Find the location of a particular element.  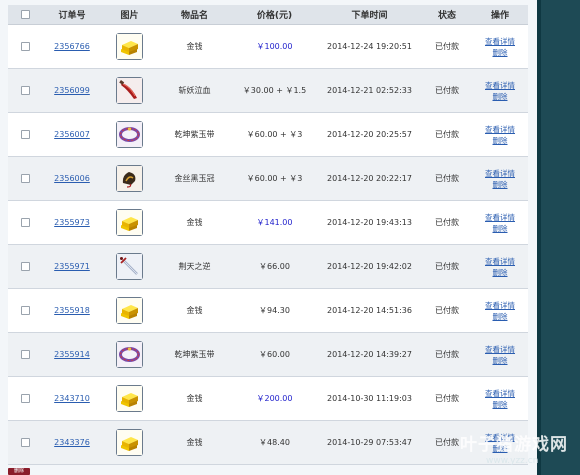

select-all-checkbox is located at coordinates (25, 14).